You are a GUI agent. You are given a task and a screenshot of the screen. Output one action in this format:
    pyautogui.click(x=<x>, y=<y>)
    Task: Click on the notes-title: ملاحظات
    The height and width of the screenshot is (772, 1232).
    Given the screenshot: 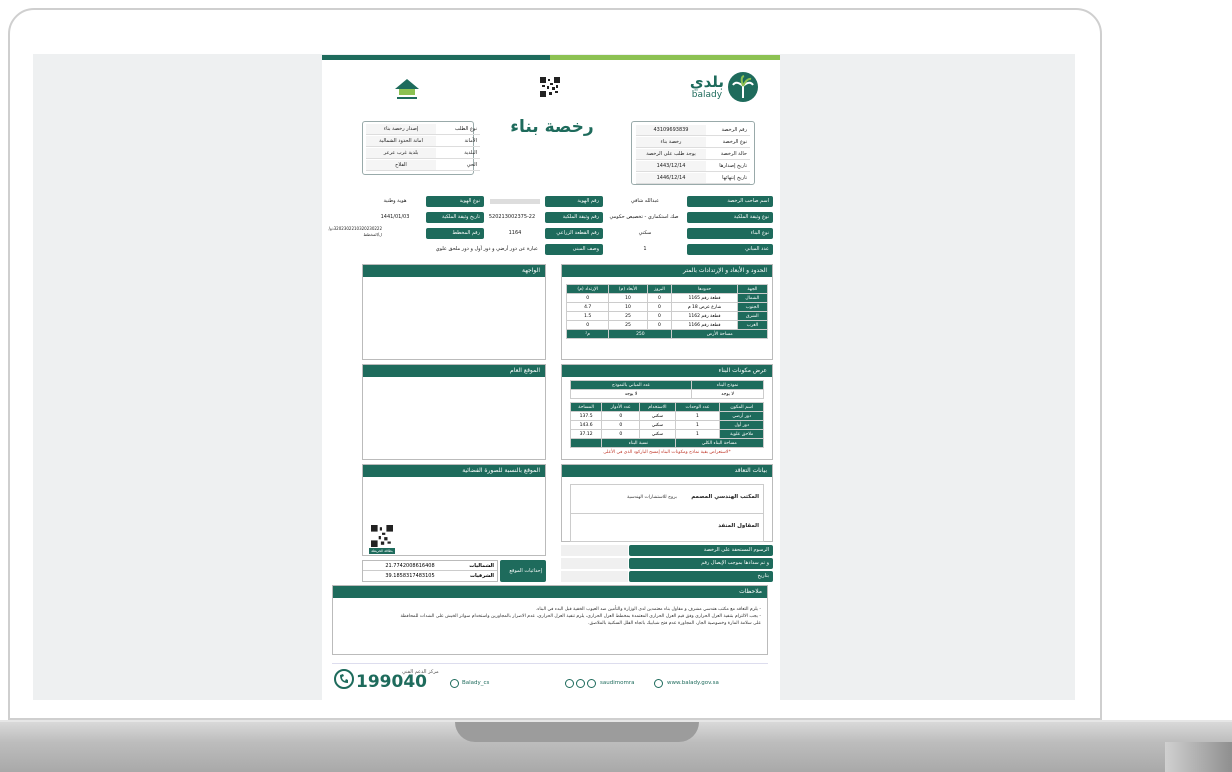 What is the action you would take?
    pyautogui.click(x=550, y=592)
    